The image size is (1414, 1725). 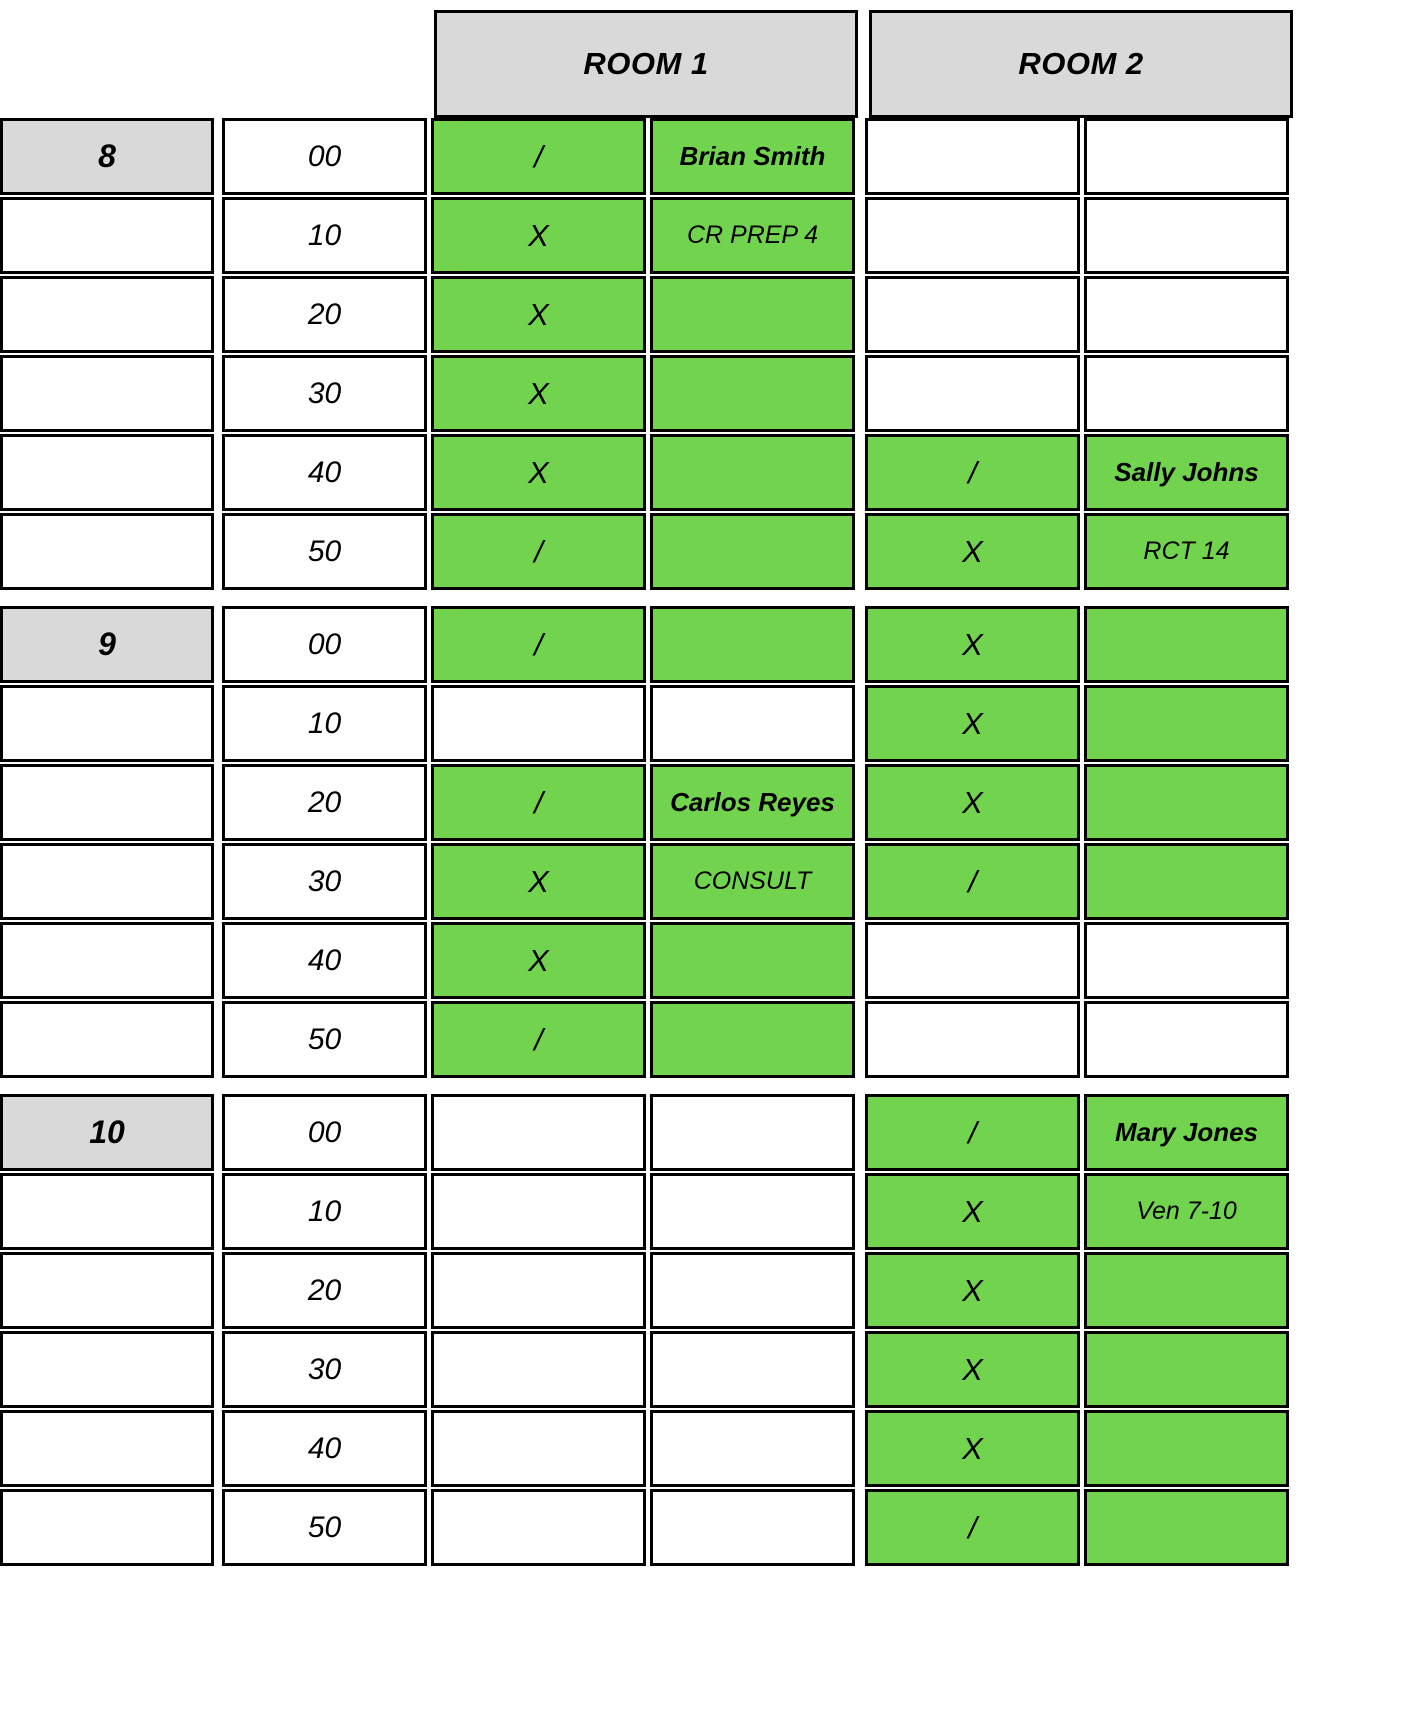 What do you see at coordinates (1186, 1211) in the screenshot?
I see `procedure-cell-room2: Ven 7-10` at bounding box center [1186, 1211].